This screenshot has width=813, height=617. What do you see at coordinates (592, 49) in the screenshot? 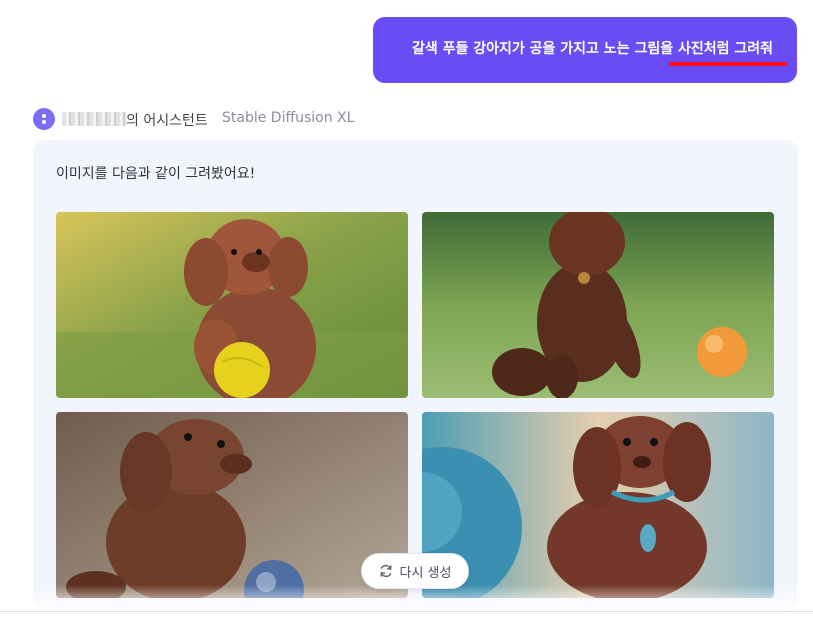
I see `user-message-text: 갈색 푸들 강아지가 공을 가지고 노는 그림을 사진처럼 그려줘` at bounding box center [592, 49].